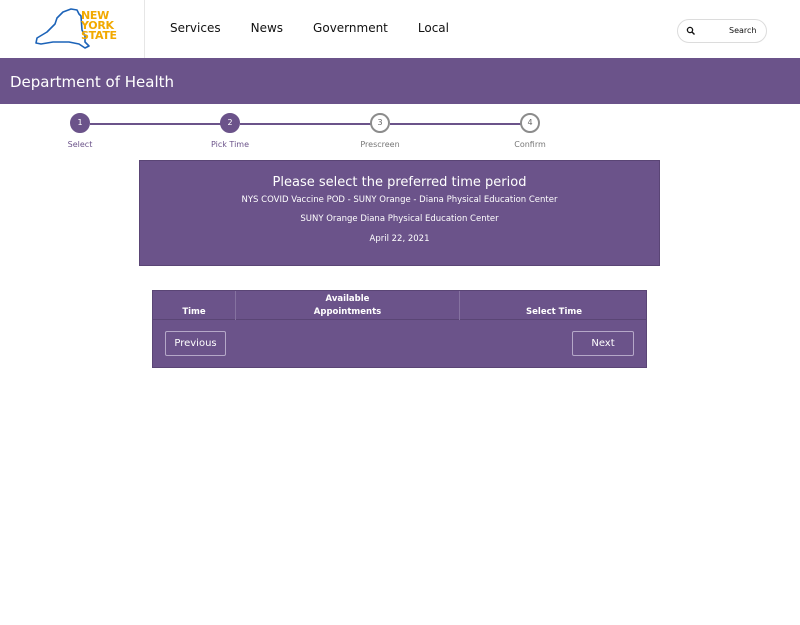 The height and width of the screenshot is (625, 800). Describe the element at coordinates (554, 312) in the screenshot. I see `column-header-select-label: Select Time` at that location.